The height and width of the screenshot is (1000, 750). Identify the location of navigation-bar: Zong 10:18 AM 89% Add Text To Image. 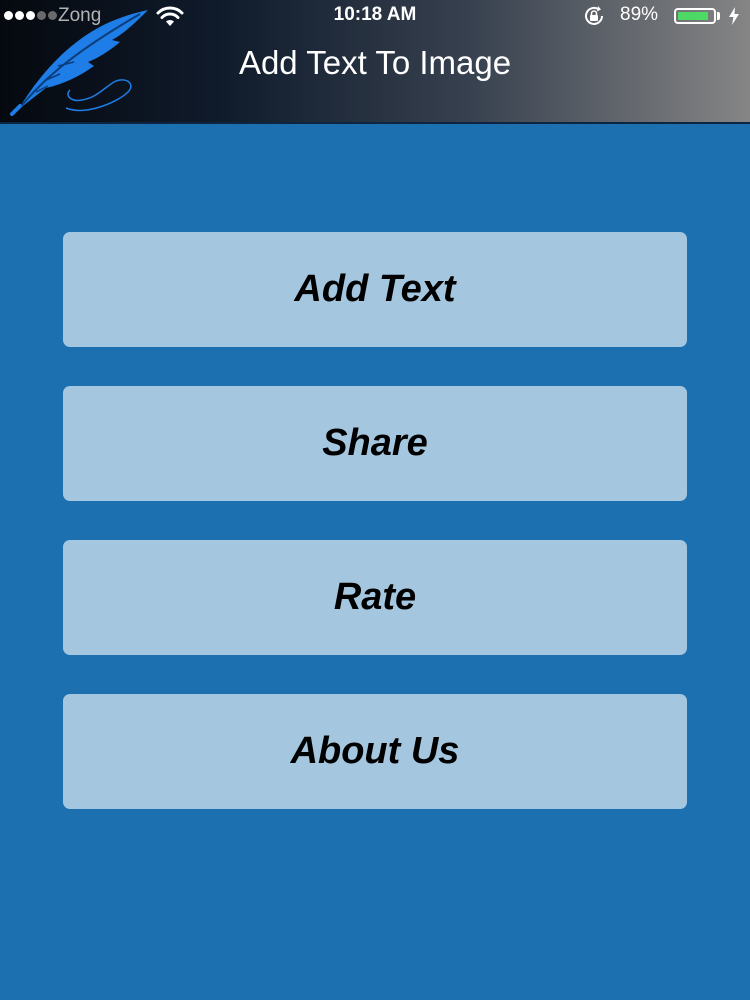
(375, 62).